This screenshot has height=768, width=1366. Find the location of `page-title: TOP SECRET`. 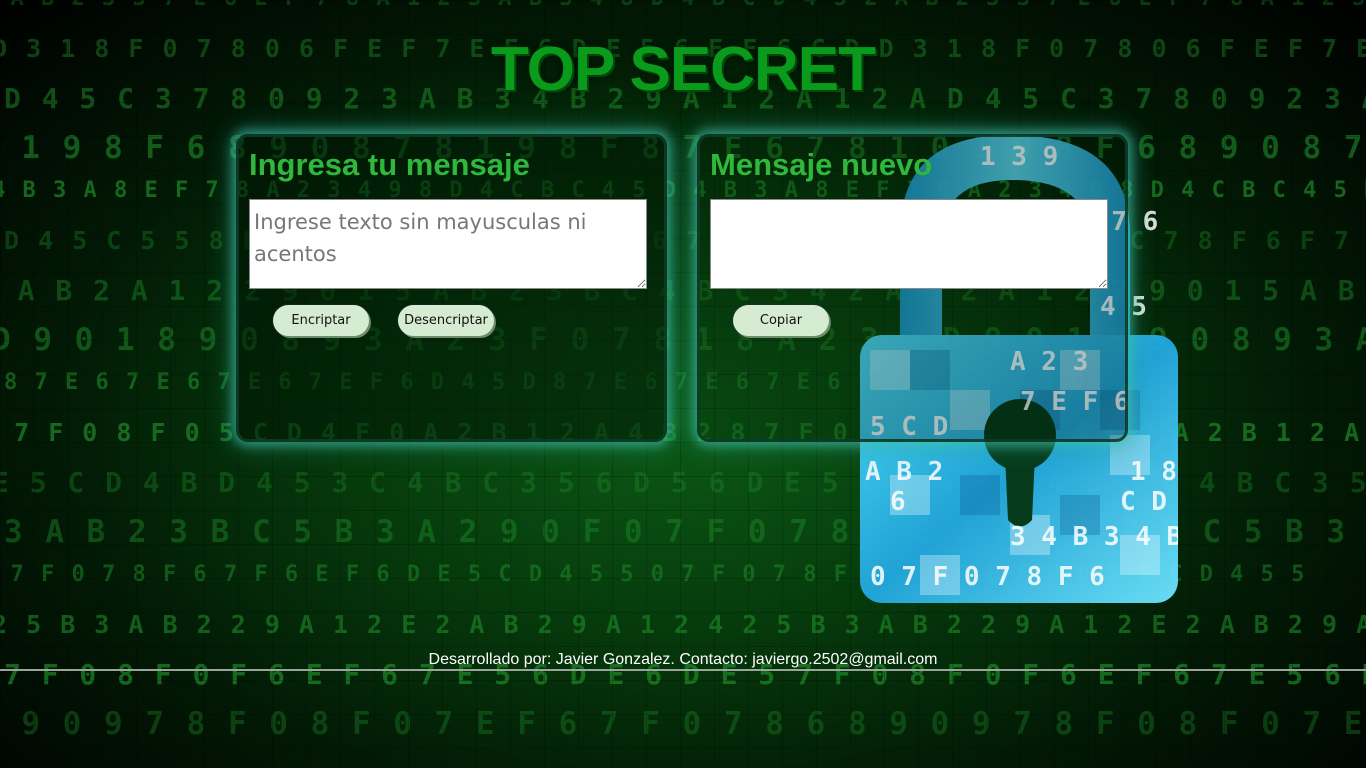

page-title: TOP SECRET is located at coordinates (683, 69).